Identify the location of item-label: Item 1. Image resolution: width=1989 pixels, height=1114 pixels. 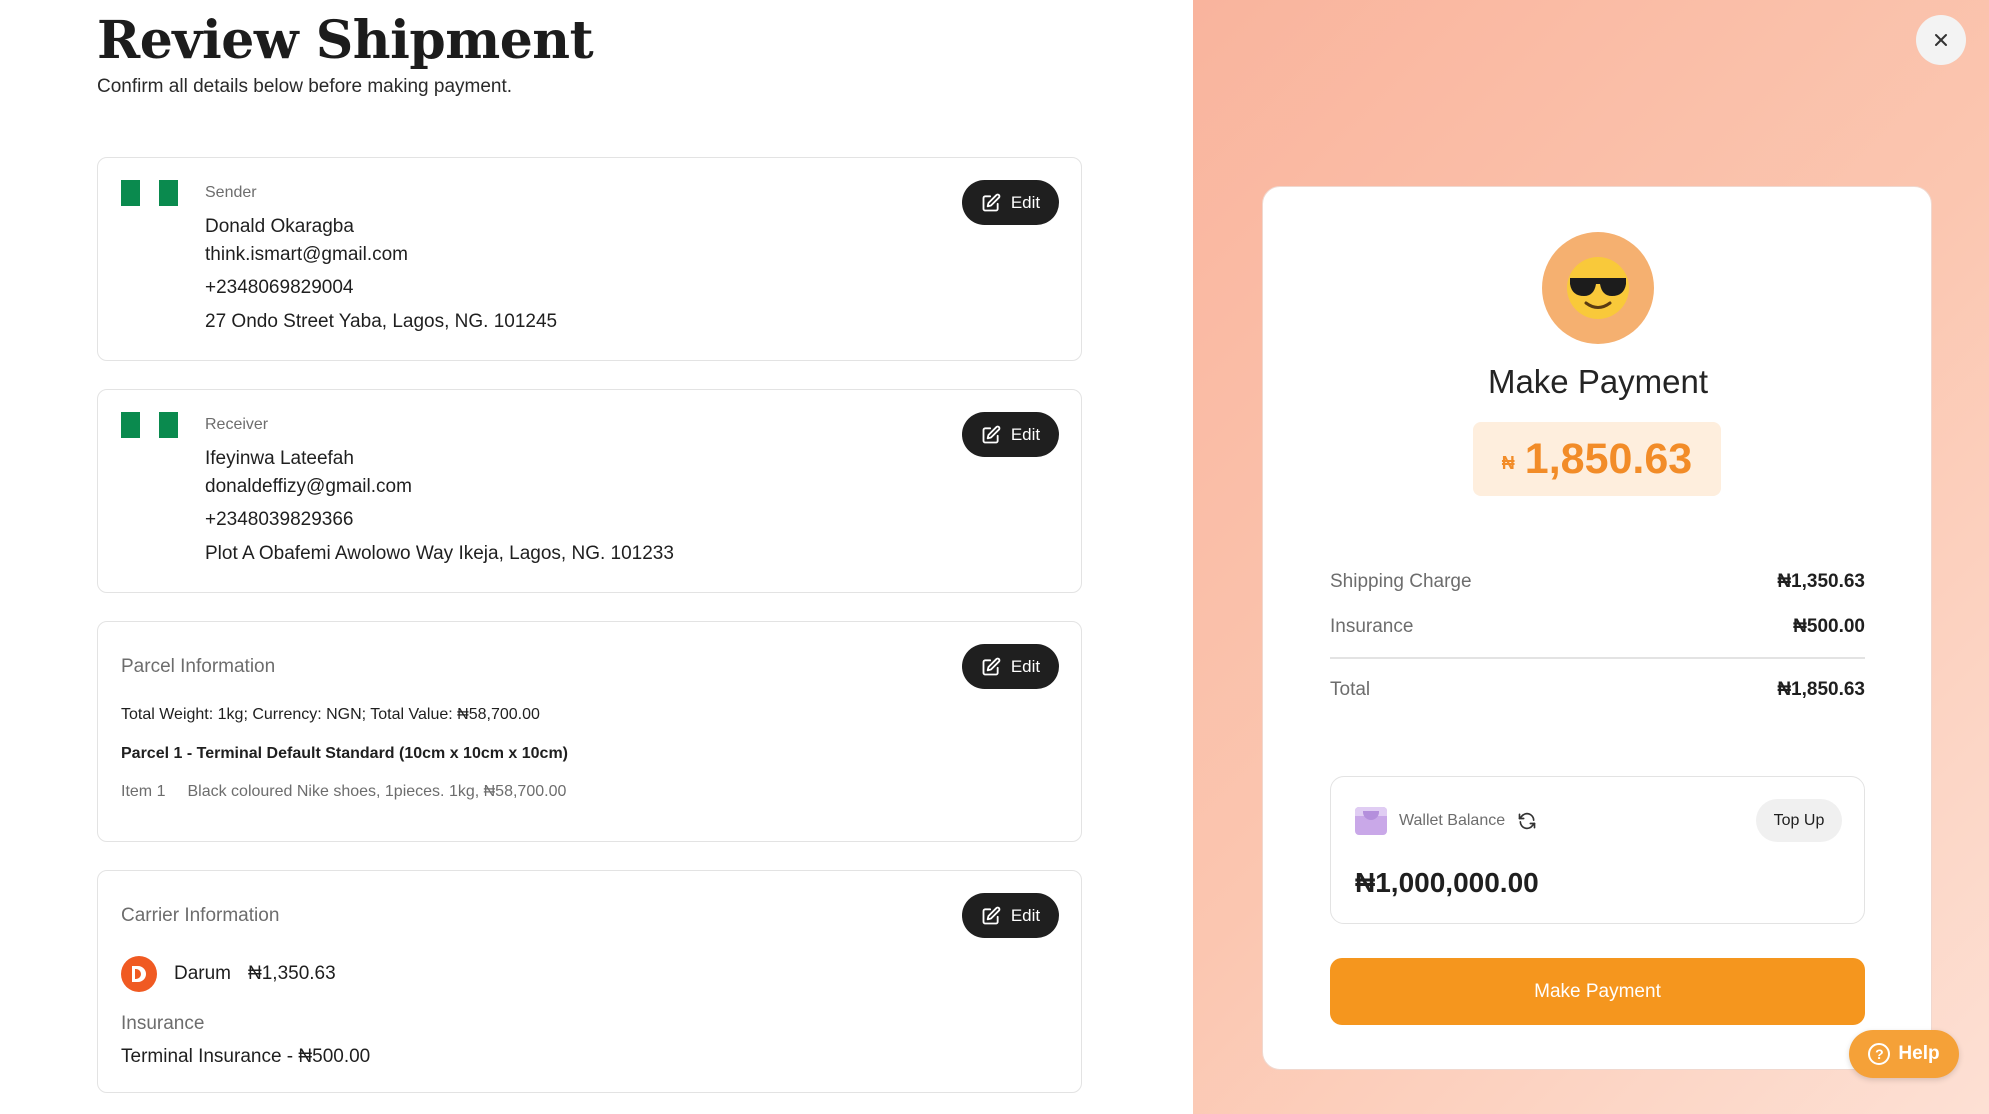
(143, 791).